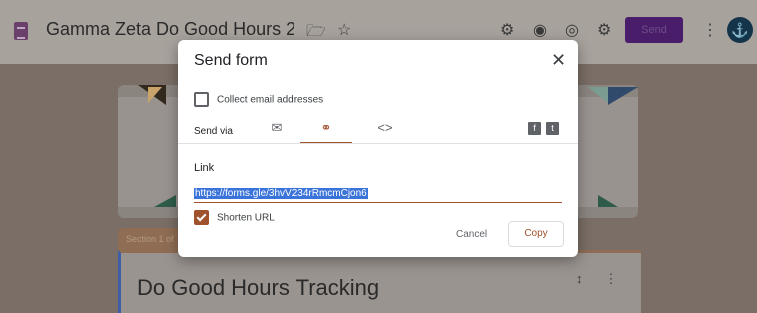 The height and width of the screenshot is (313, 757). I want to click on send-via-row: Send via ✉ ⚭ <> f t, so click(378, 134).